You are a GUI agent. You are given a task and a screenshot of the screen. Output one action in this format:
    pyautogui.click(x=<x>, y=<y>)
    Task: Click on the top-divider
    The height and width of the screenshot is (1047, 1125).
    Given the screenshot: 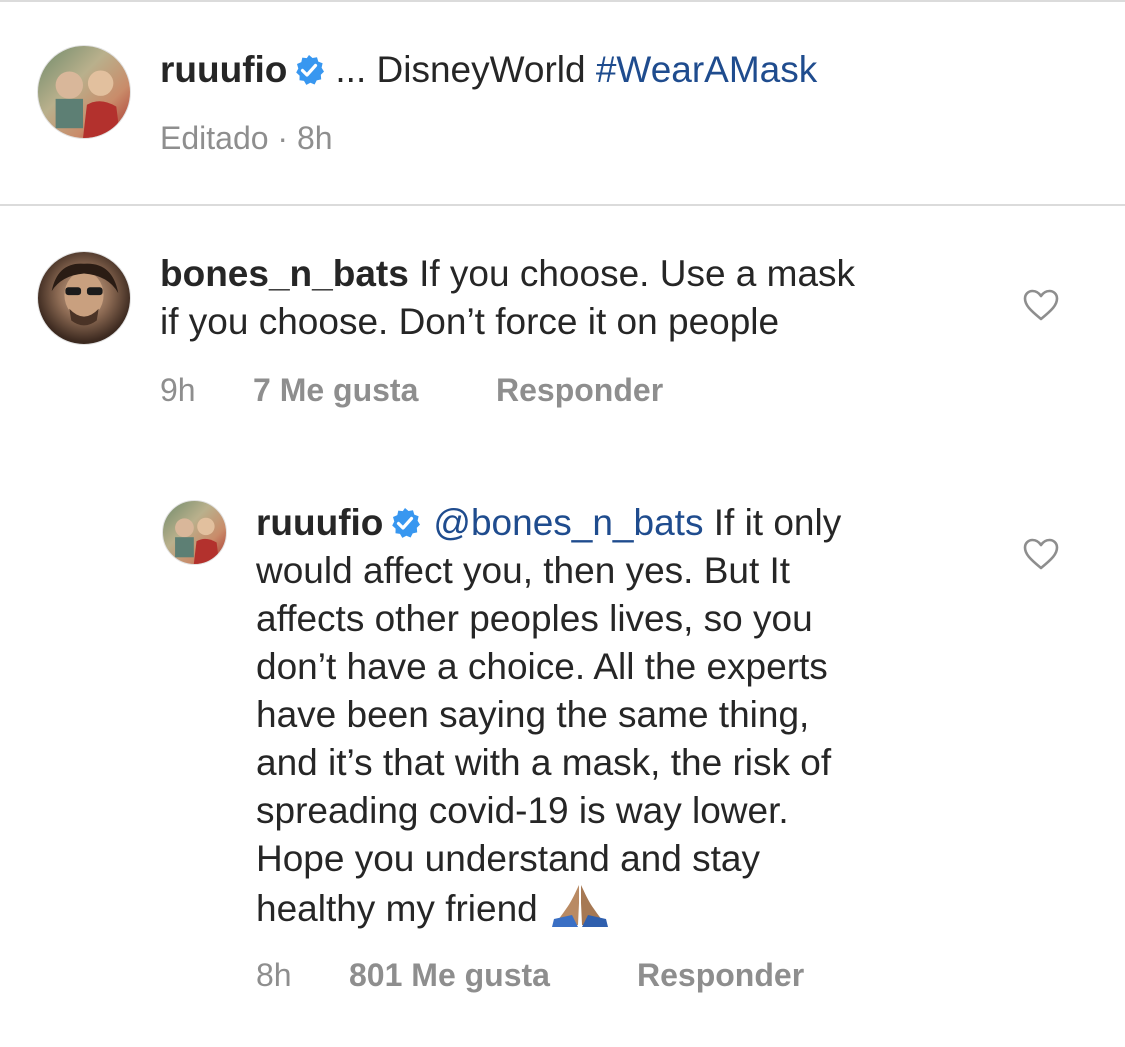 What is the action you would take?
    pyautogui.click(x=562, y=1)
    